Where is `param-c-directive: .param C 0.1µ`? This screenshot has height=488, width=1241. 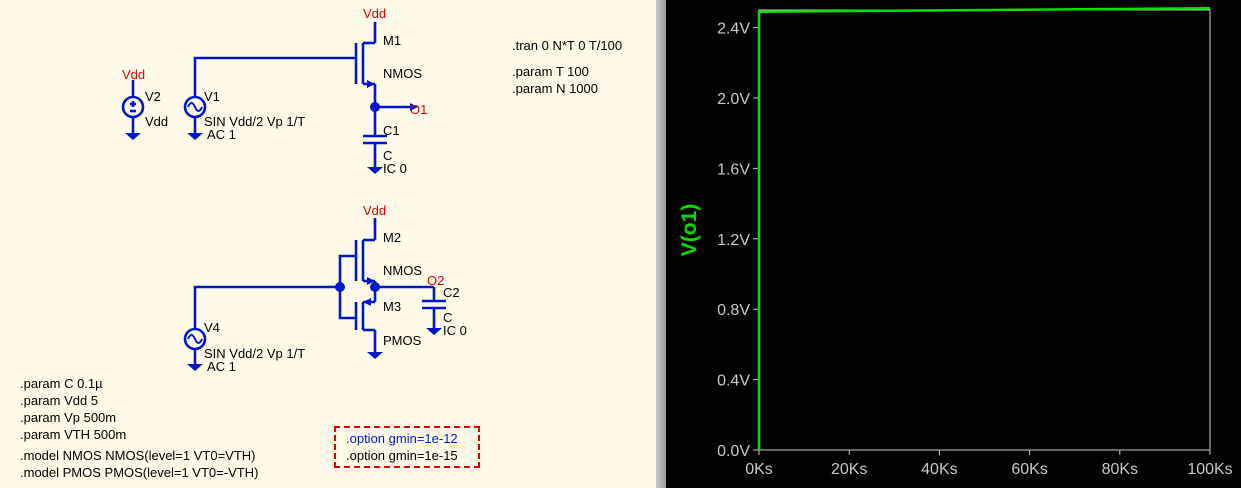 param-c-directive: .param C 0.1µ is located at coordinates (61, 383).